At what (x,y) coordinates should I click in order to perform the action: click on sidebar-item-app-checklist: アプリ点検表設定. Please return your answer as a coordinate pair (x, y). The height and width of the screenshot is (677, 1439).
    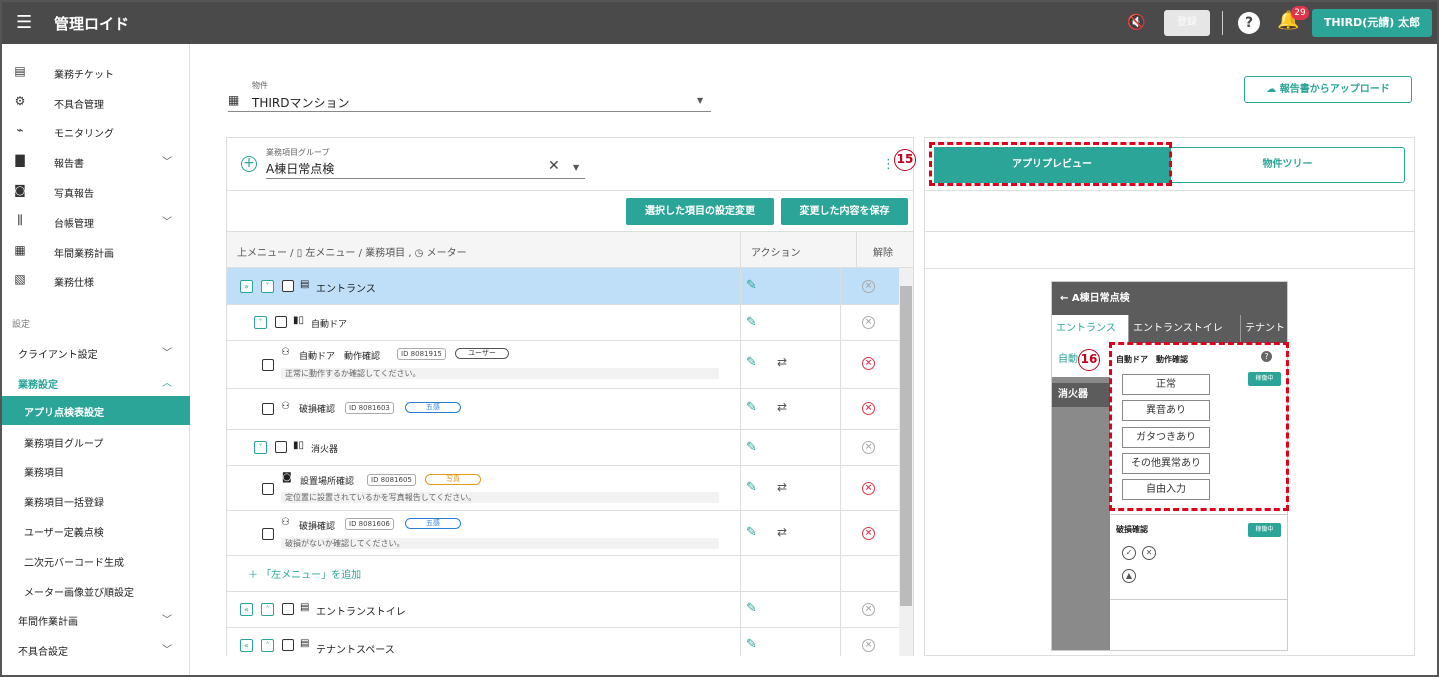
    Looking at the image, I should click on (96, 410).